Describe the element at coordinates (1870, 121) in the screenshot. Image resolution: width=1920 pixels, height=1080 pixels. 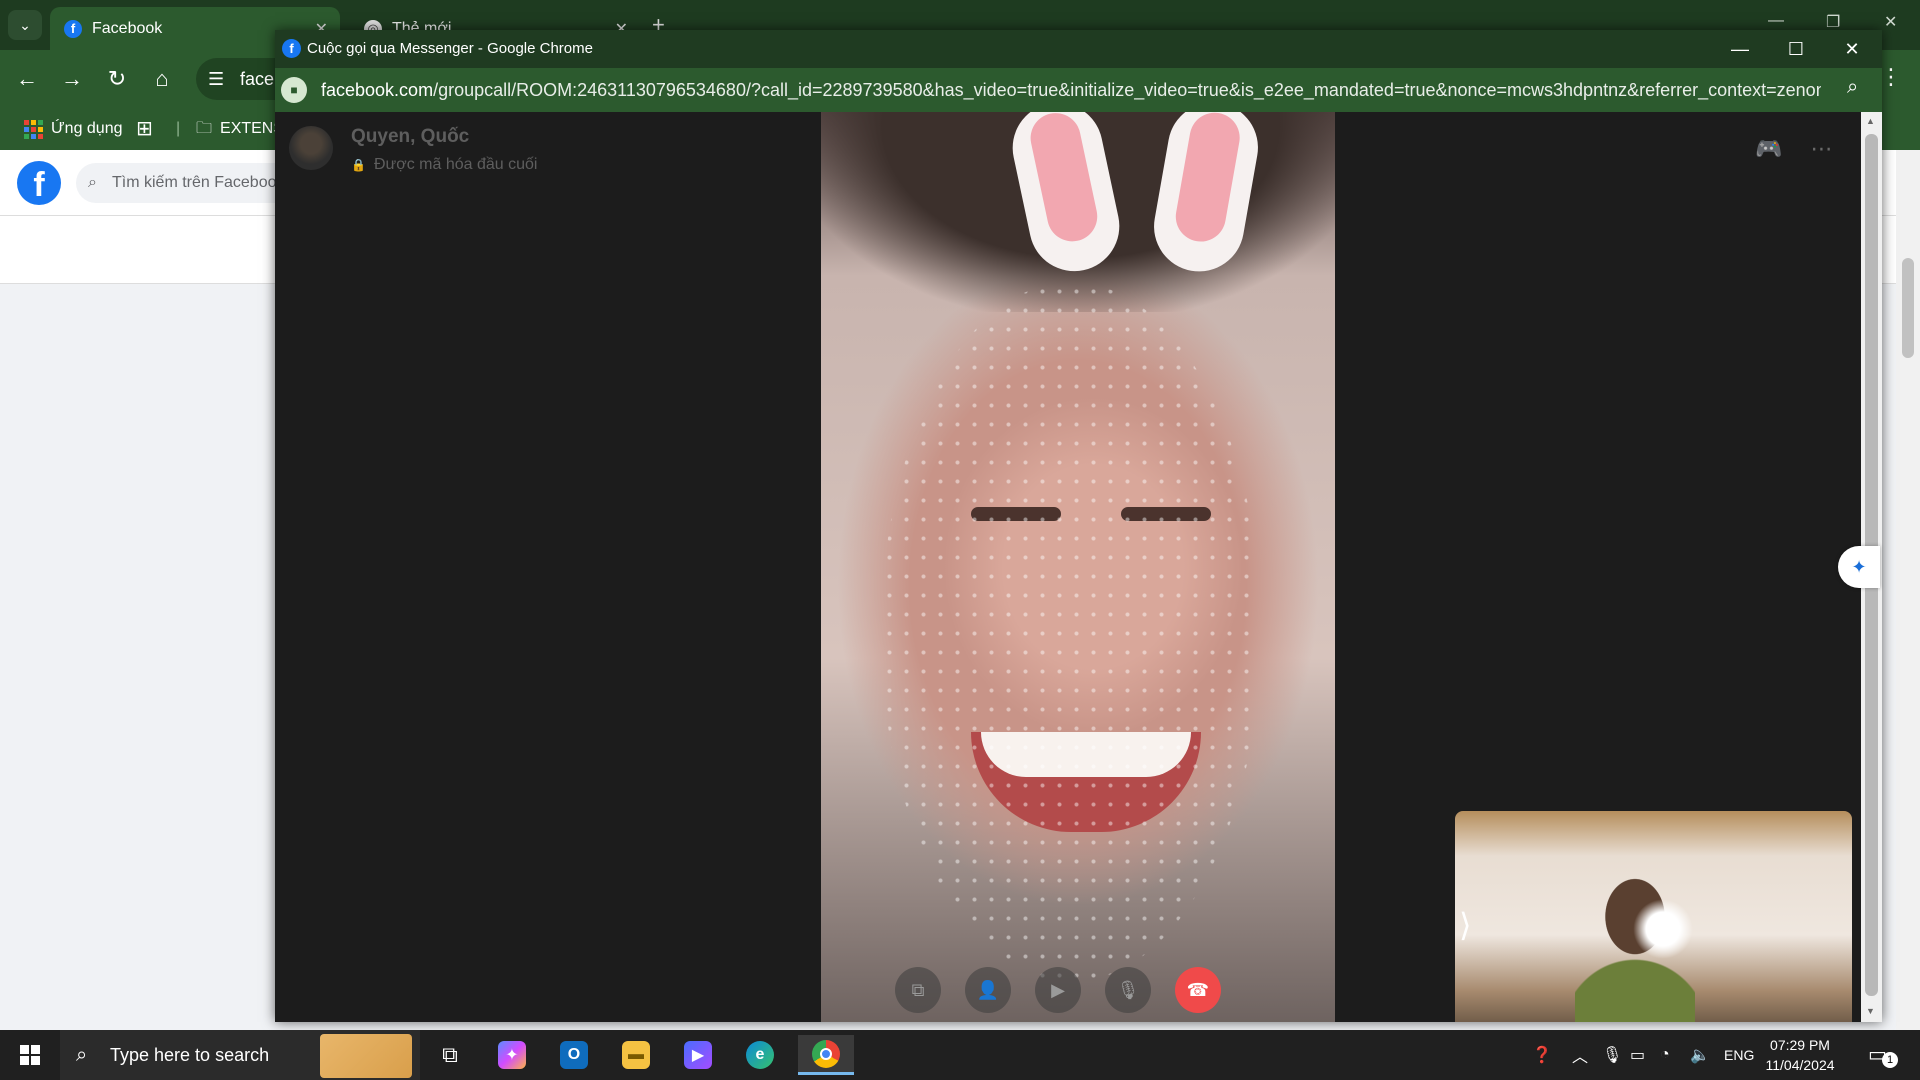
I see `scroll-up-icon: ▲` at that location.